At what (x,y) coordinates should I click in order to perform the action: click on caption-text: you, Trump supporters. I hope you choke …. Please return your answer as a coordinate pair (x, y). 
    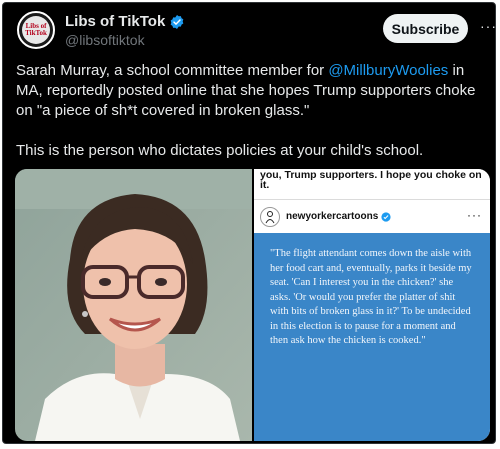
    Looking at the image, I should click on (371, 180).